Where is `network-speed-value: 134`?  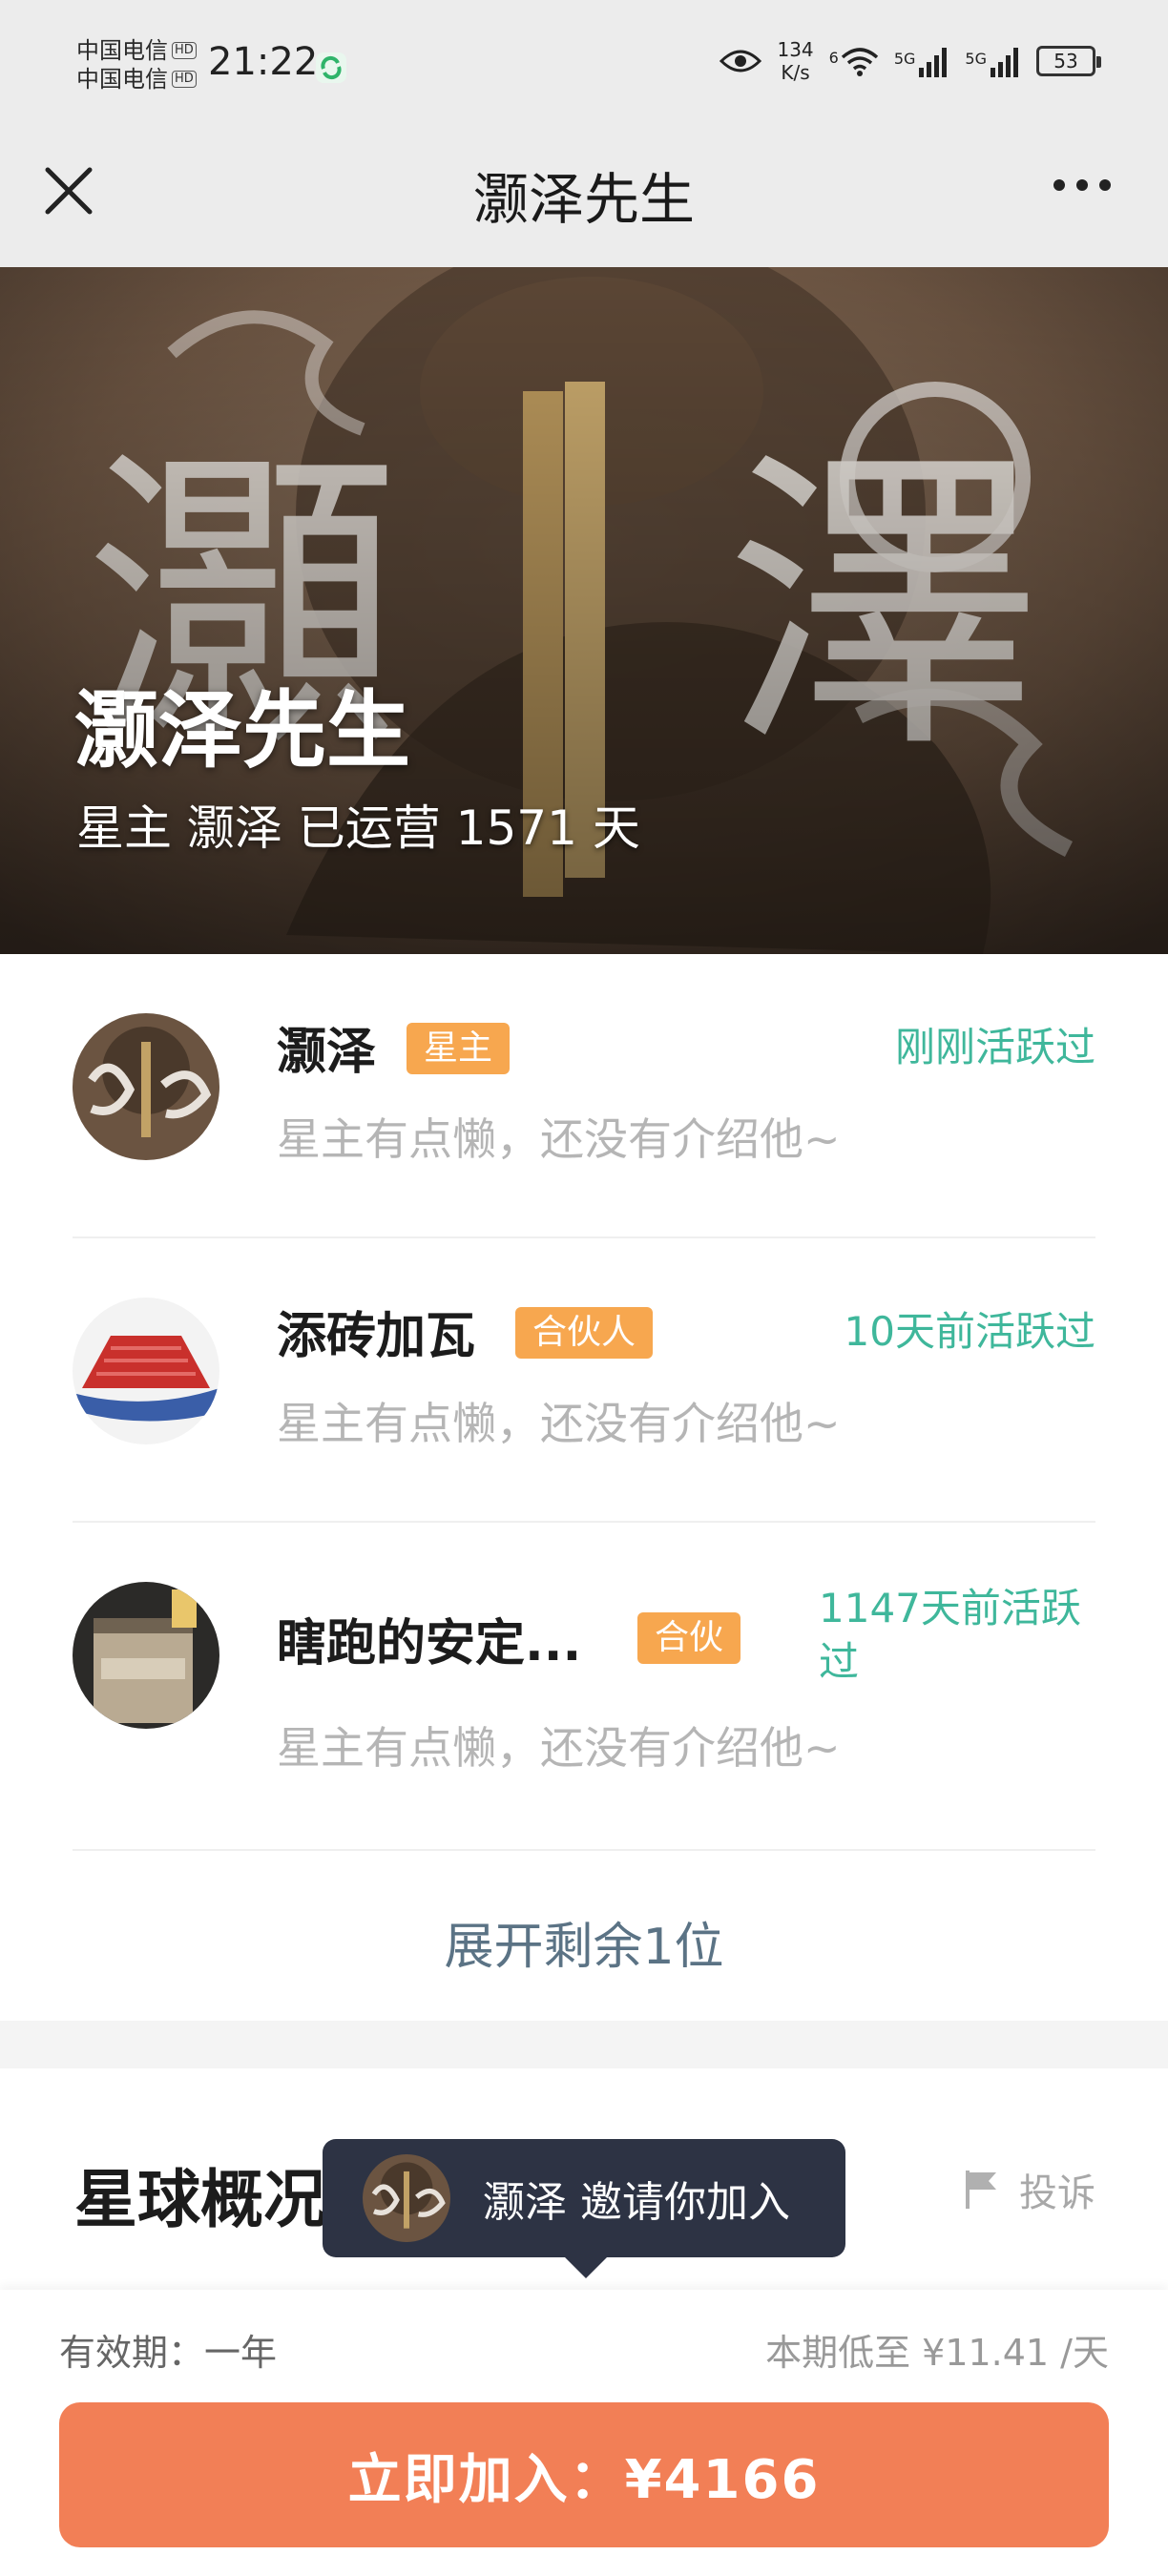
network-speed-value: 134 is located at coordinates (795, 49).